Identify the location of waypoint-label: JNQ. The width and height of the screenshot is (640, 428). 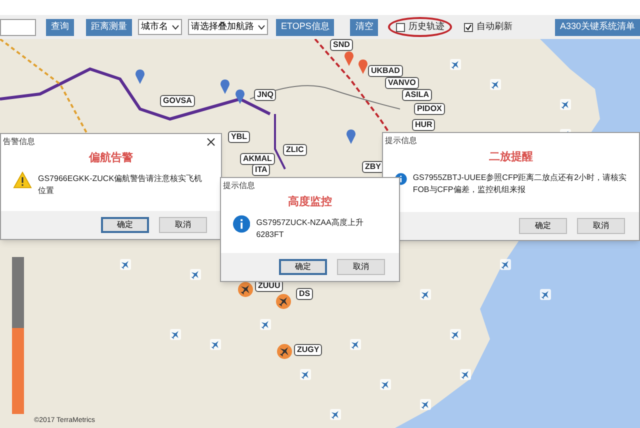
(265, 95).